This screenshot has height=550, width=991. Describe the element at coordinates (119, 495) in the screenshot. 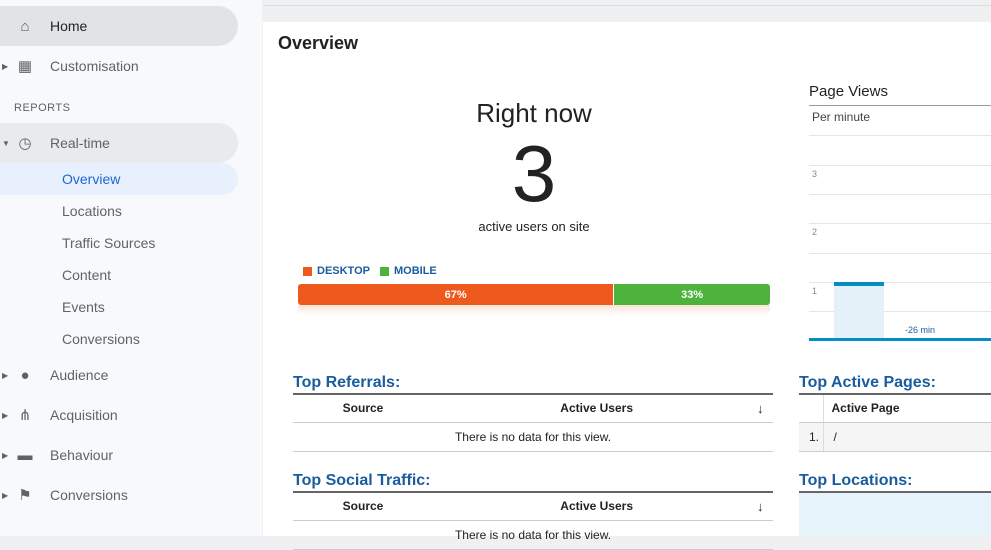

I see `sidebar-item-conversions: ▶ ⚑ Conversions` at that location.